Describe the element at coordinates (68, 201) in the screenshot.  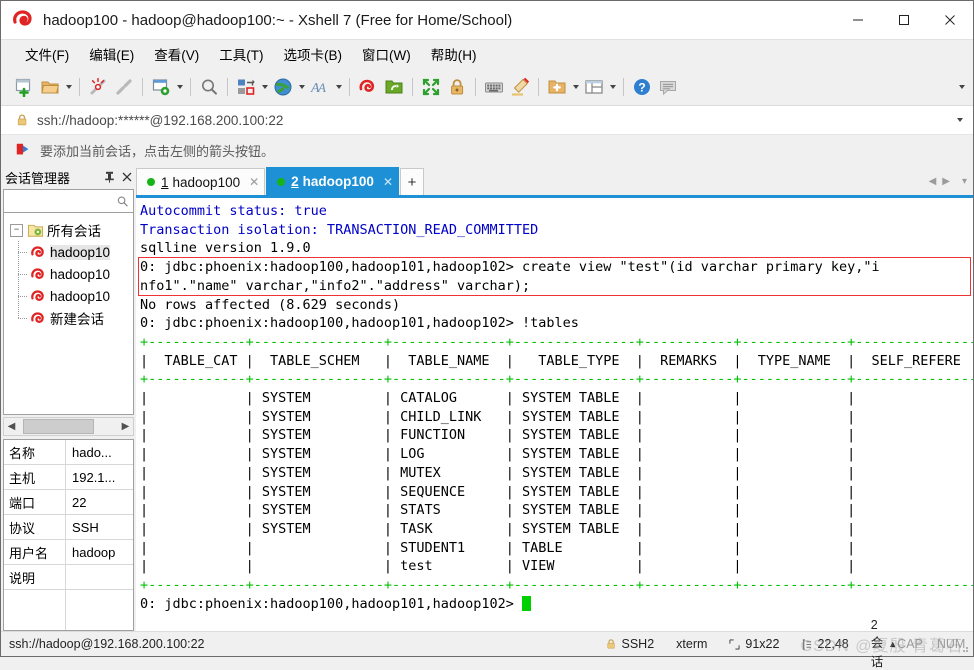
I see `session-search-box` at that location.